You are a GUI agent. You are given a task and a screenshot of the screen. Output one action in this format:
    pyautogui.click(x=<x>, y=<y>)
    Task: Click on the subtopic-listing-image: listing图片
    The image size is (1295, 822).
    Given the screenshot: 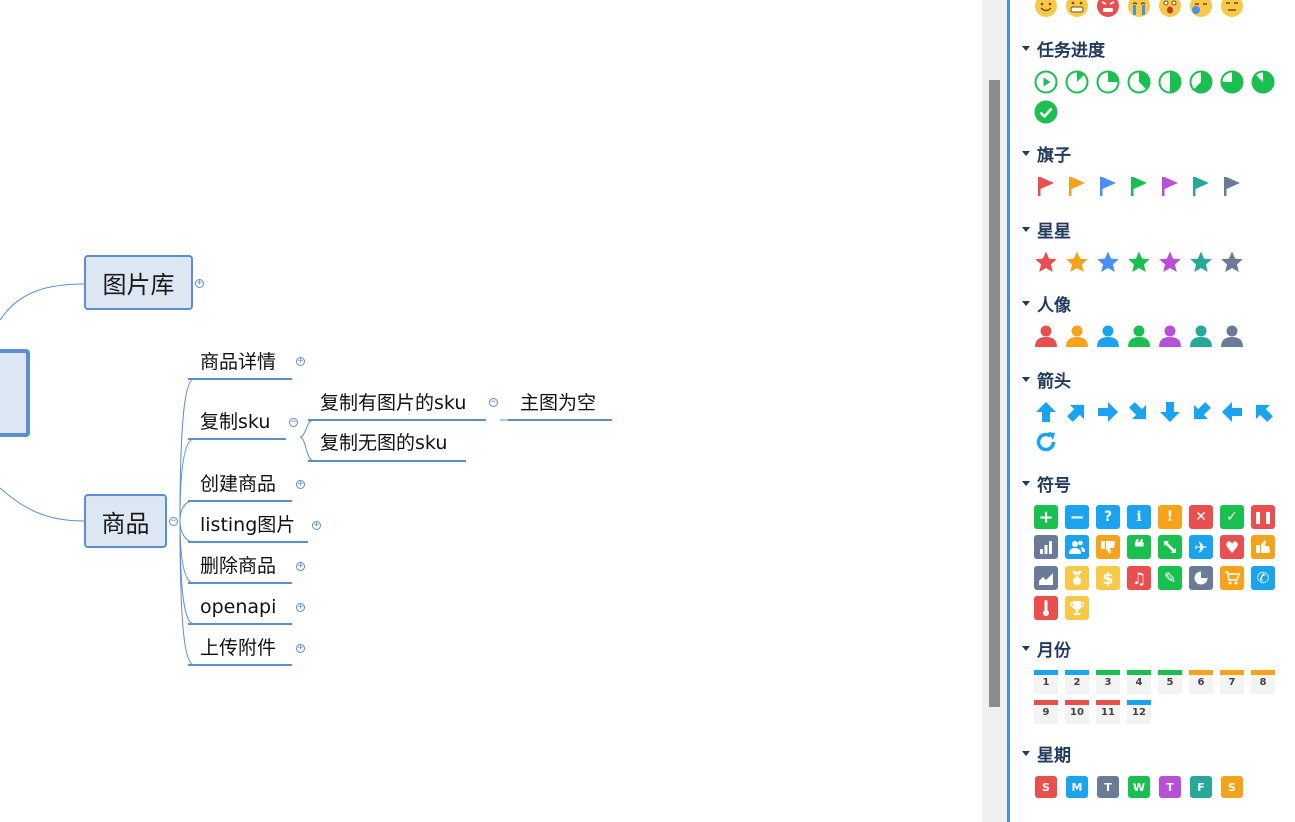 What is the action you would take?
    pyautogui.click(x=247, y=525)
    